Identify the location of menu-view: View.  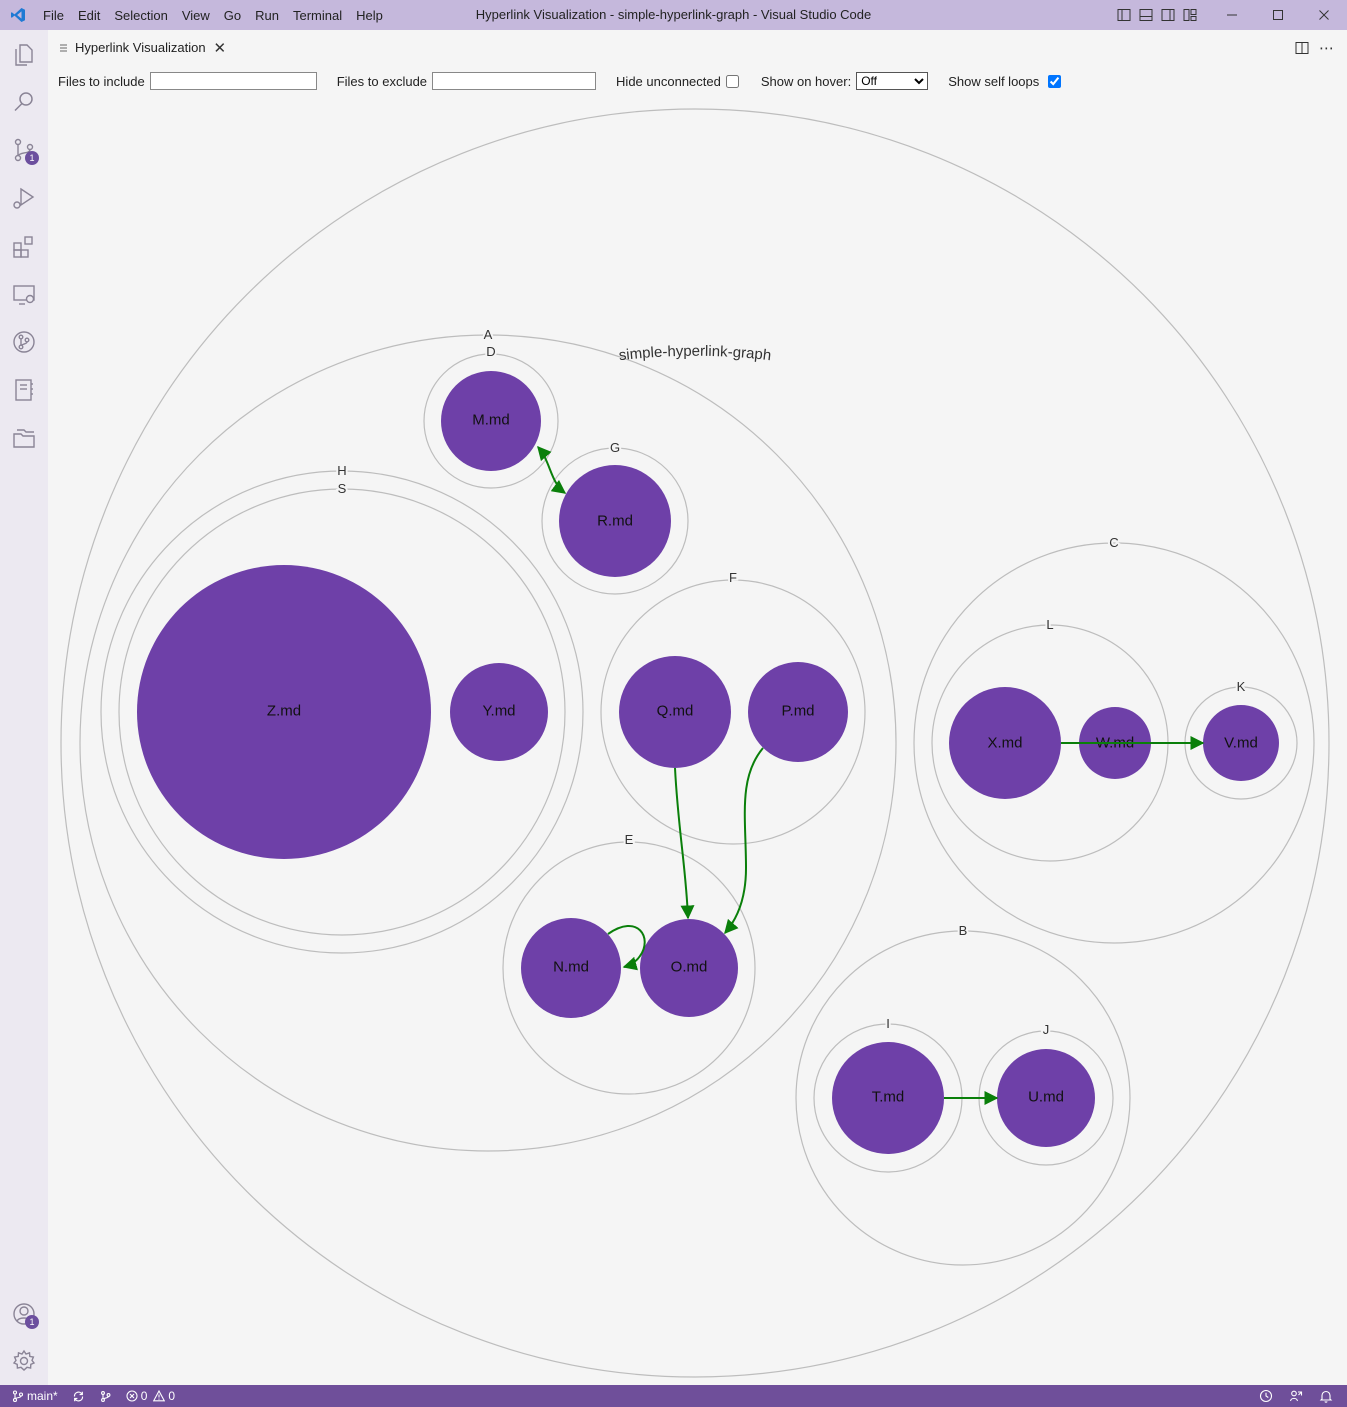
(196, 15).